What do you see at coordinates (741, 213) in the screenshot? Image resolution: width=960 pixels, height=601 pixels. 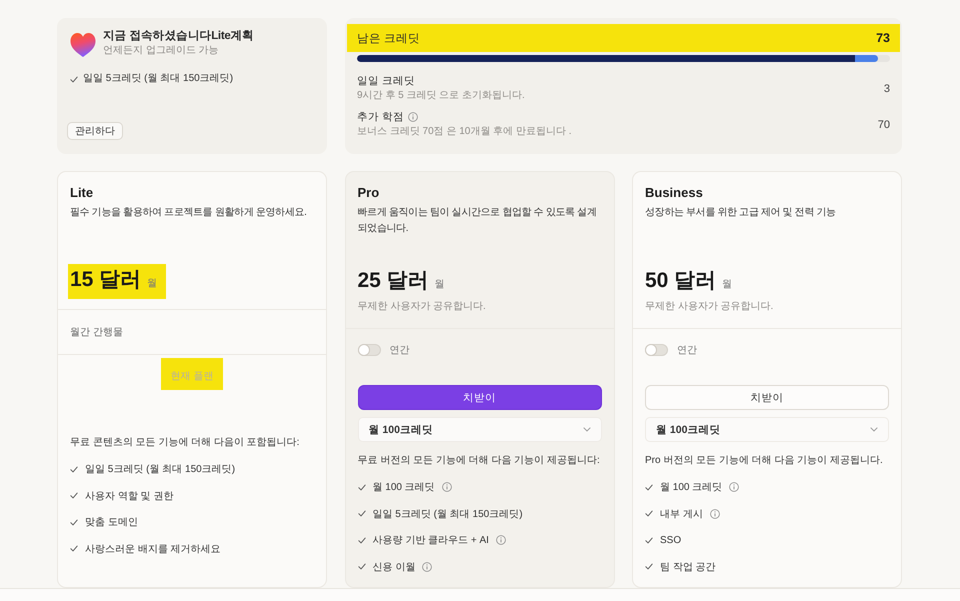 I see `plan-description: 성장하는 부서를 위한 고급 제어 및 전력 기능` at bounding box center [741, 213].